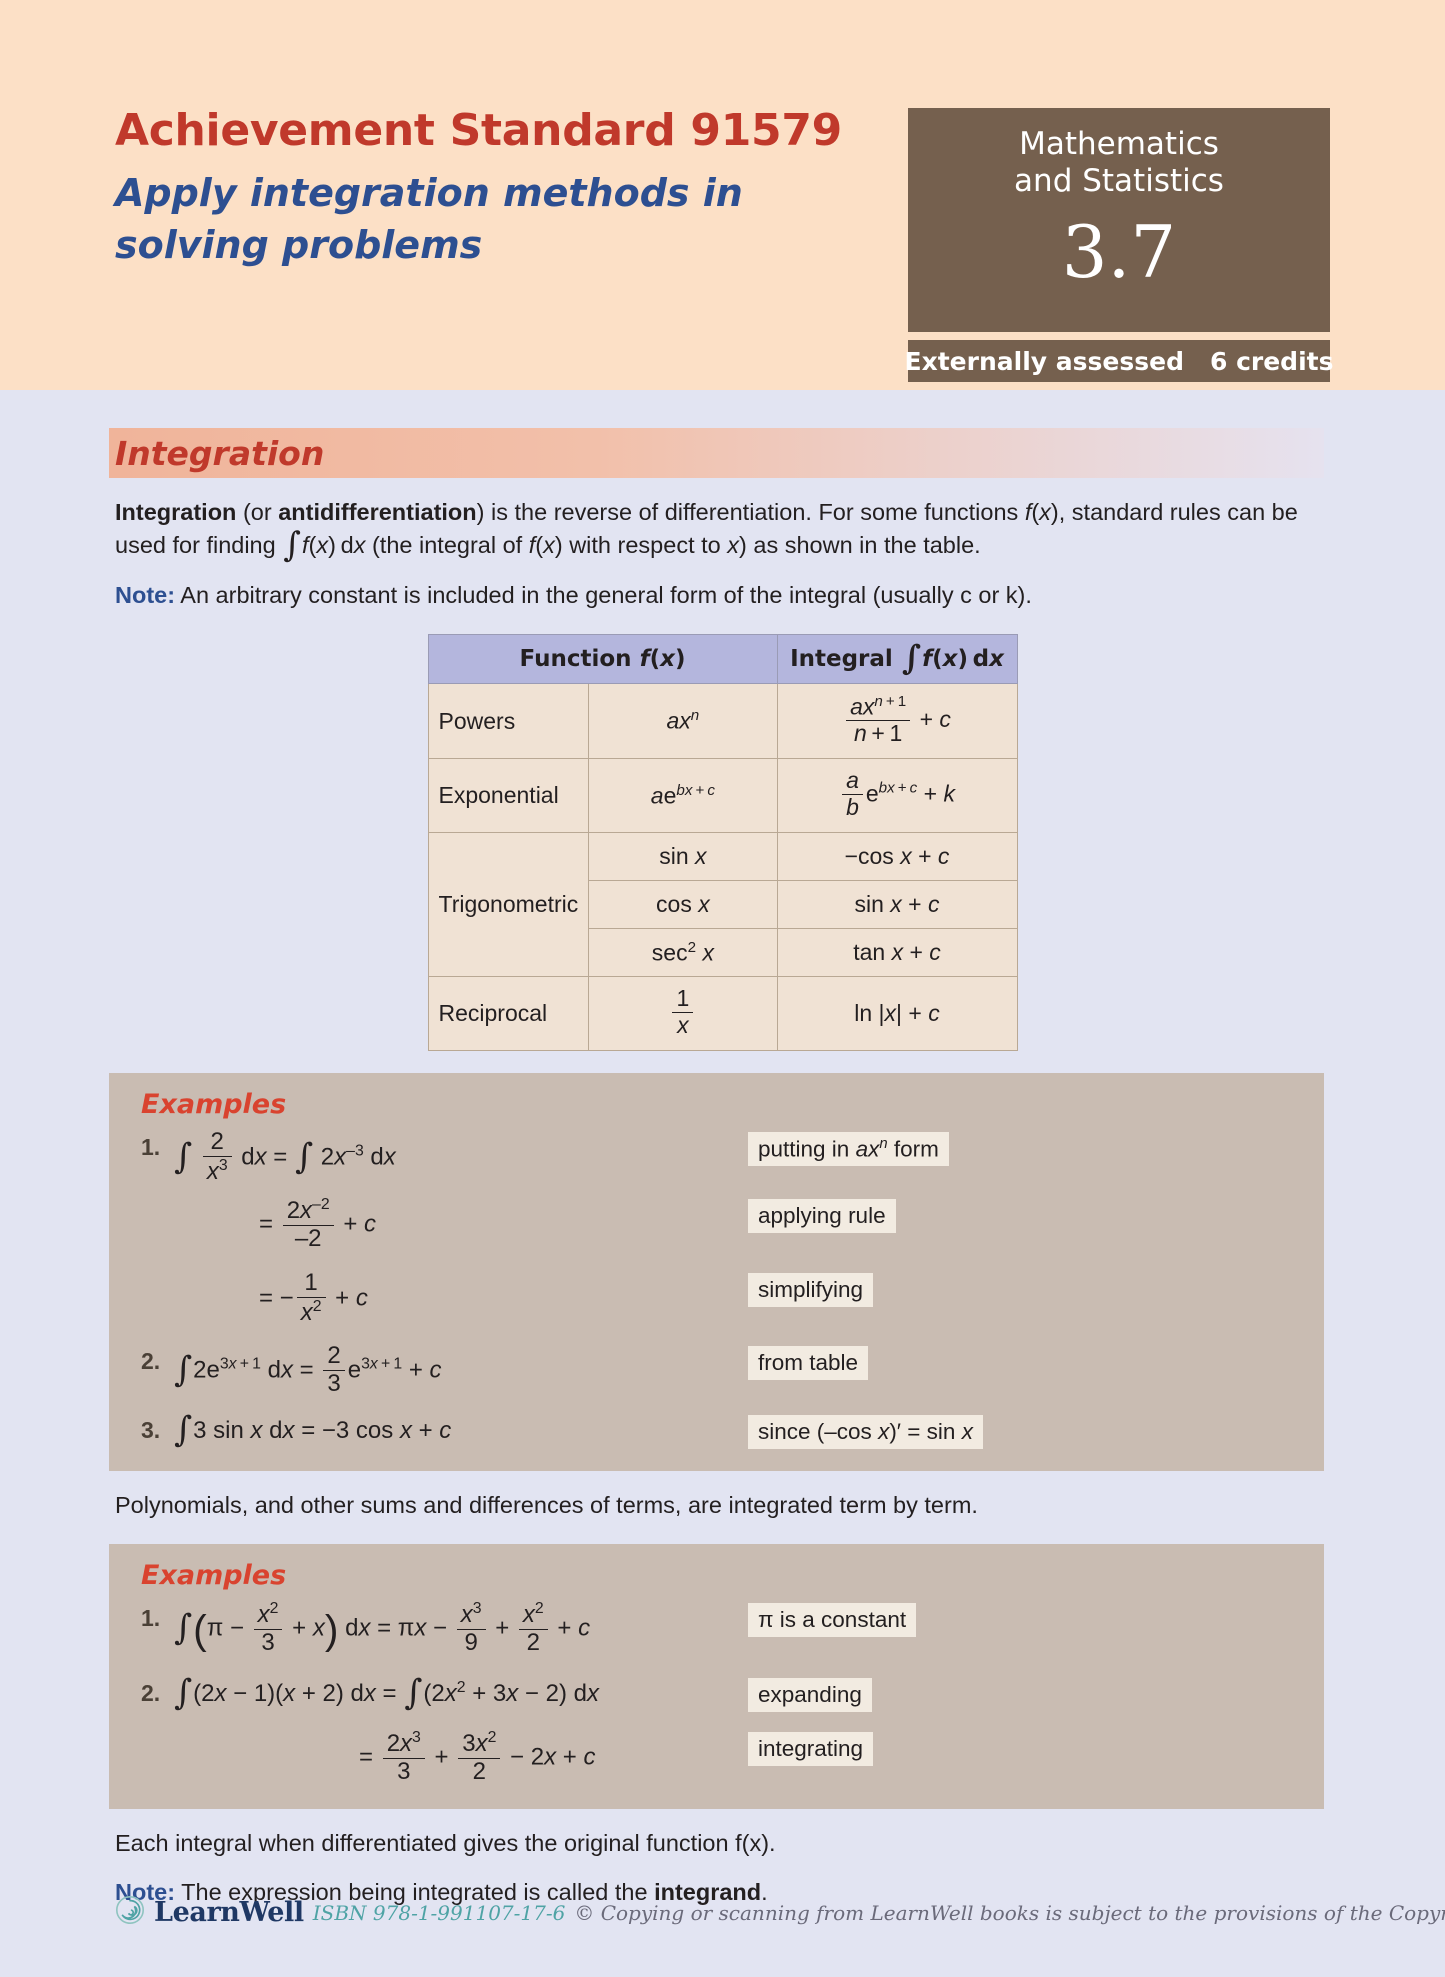 The image size is (1445, 1977). I want to click on example-equation: ∫(2x − 1)(x + 2) dx = ∫(2x2 + 3x − 2) dx, so click(386, 1693).